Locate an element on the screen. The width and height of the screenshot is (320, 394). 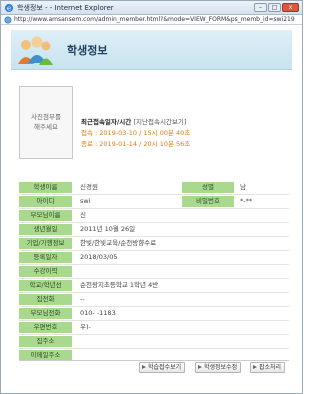
page-title: 학생정보 is located at coordinates (87, 50).